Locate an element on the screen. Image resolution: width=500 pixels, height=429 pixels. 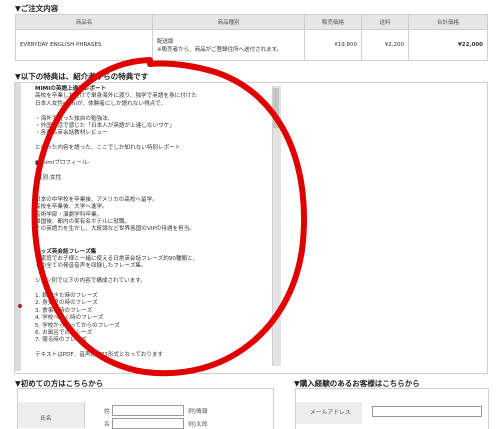
sei-label: 姓 is located at coordinates (107, 412).